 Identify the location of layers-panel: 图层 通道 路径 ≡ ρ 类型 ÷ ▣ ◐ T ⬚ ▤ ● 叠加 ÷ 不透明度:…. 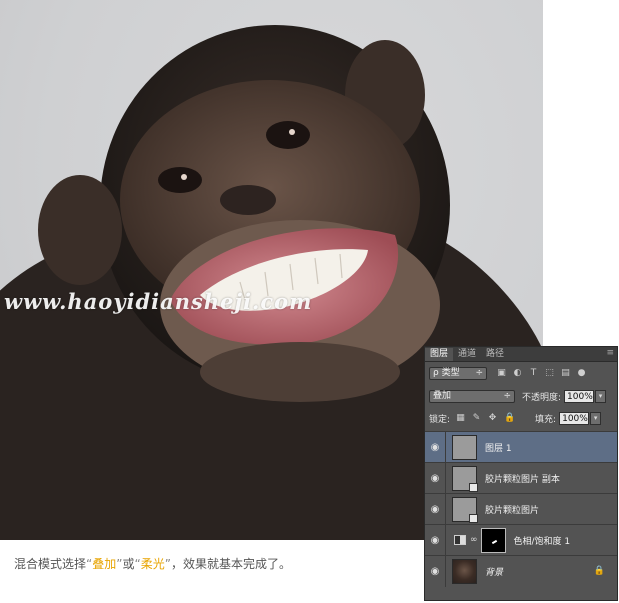
(521, 473).